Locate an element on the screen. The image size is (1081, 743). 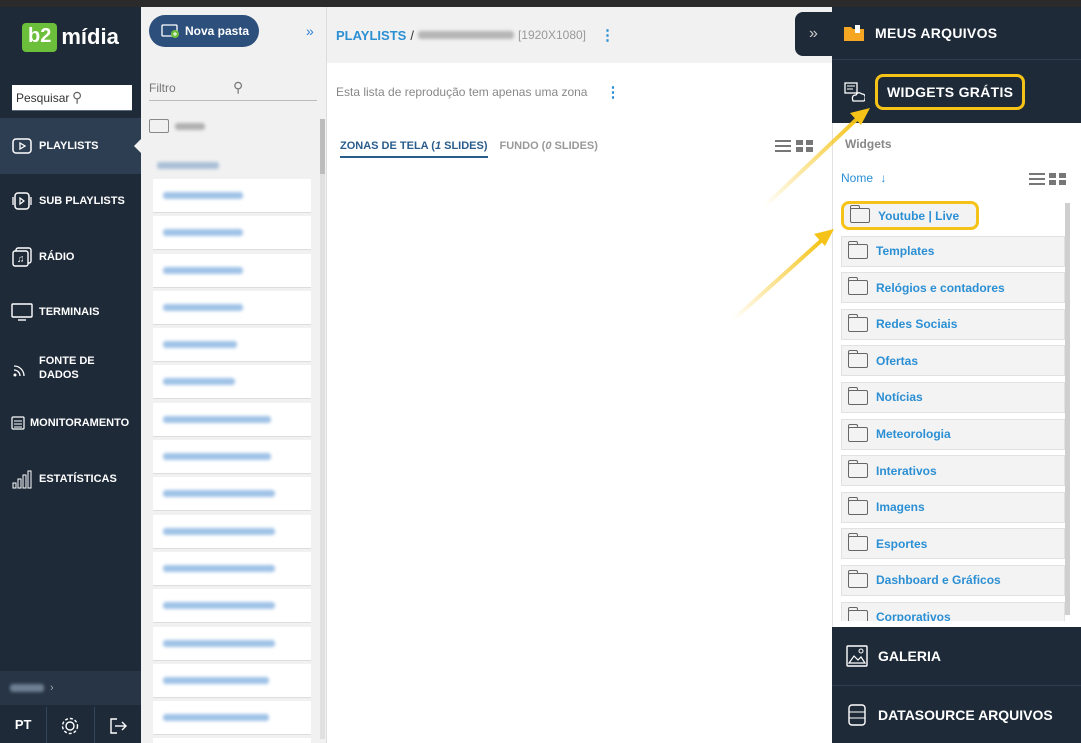
user-menu: › is located at coordinates (70, 688).